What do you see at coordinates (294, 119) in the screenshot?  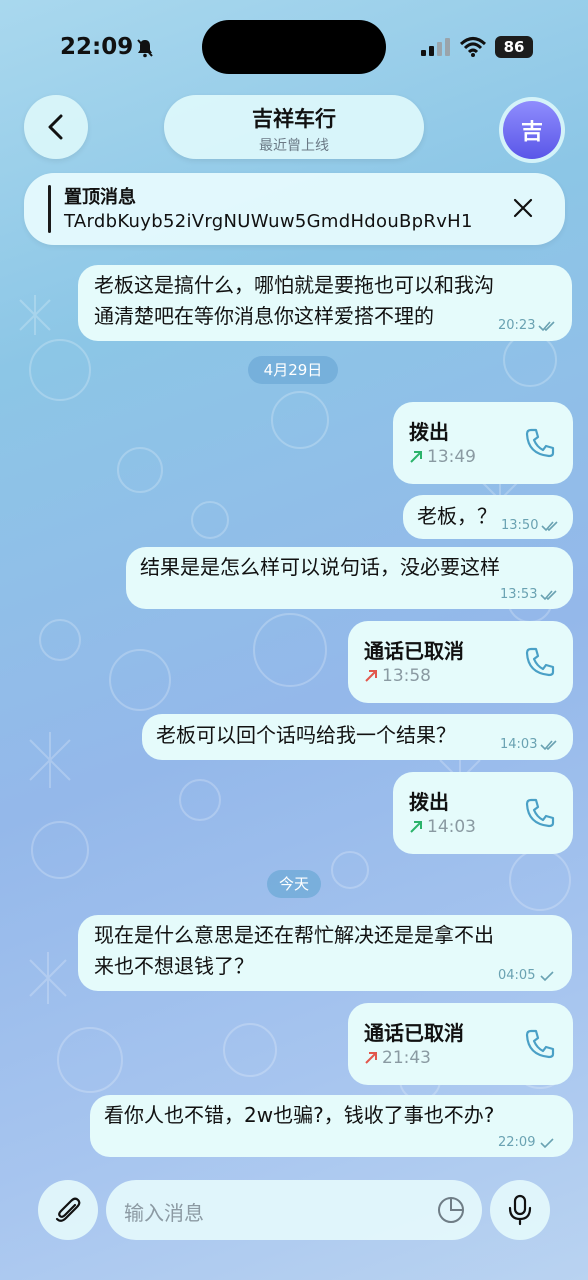 I see `chat-title: 吉祥车行` at bounding box center [294, 119].